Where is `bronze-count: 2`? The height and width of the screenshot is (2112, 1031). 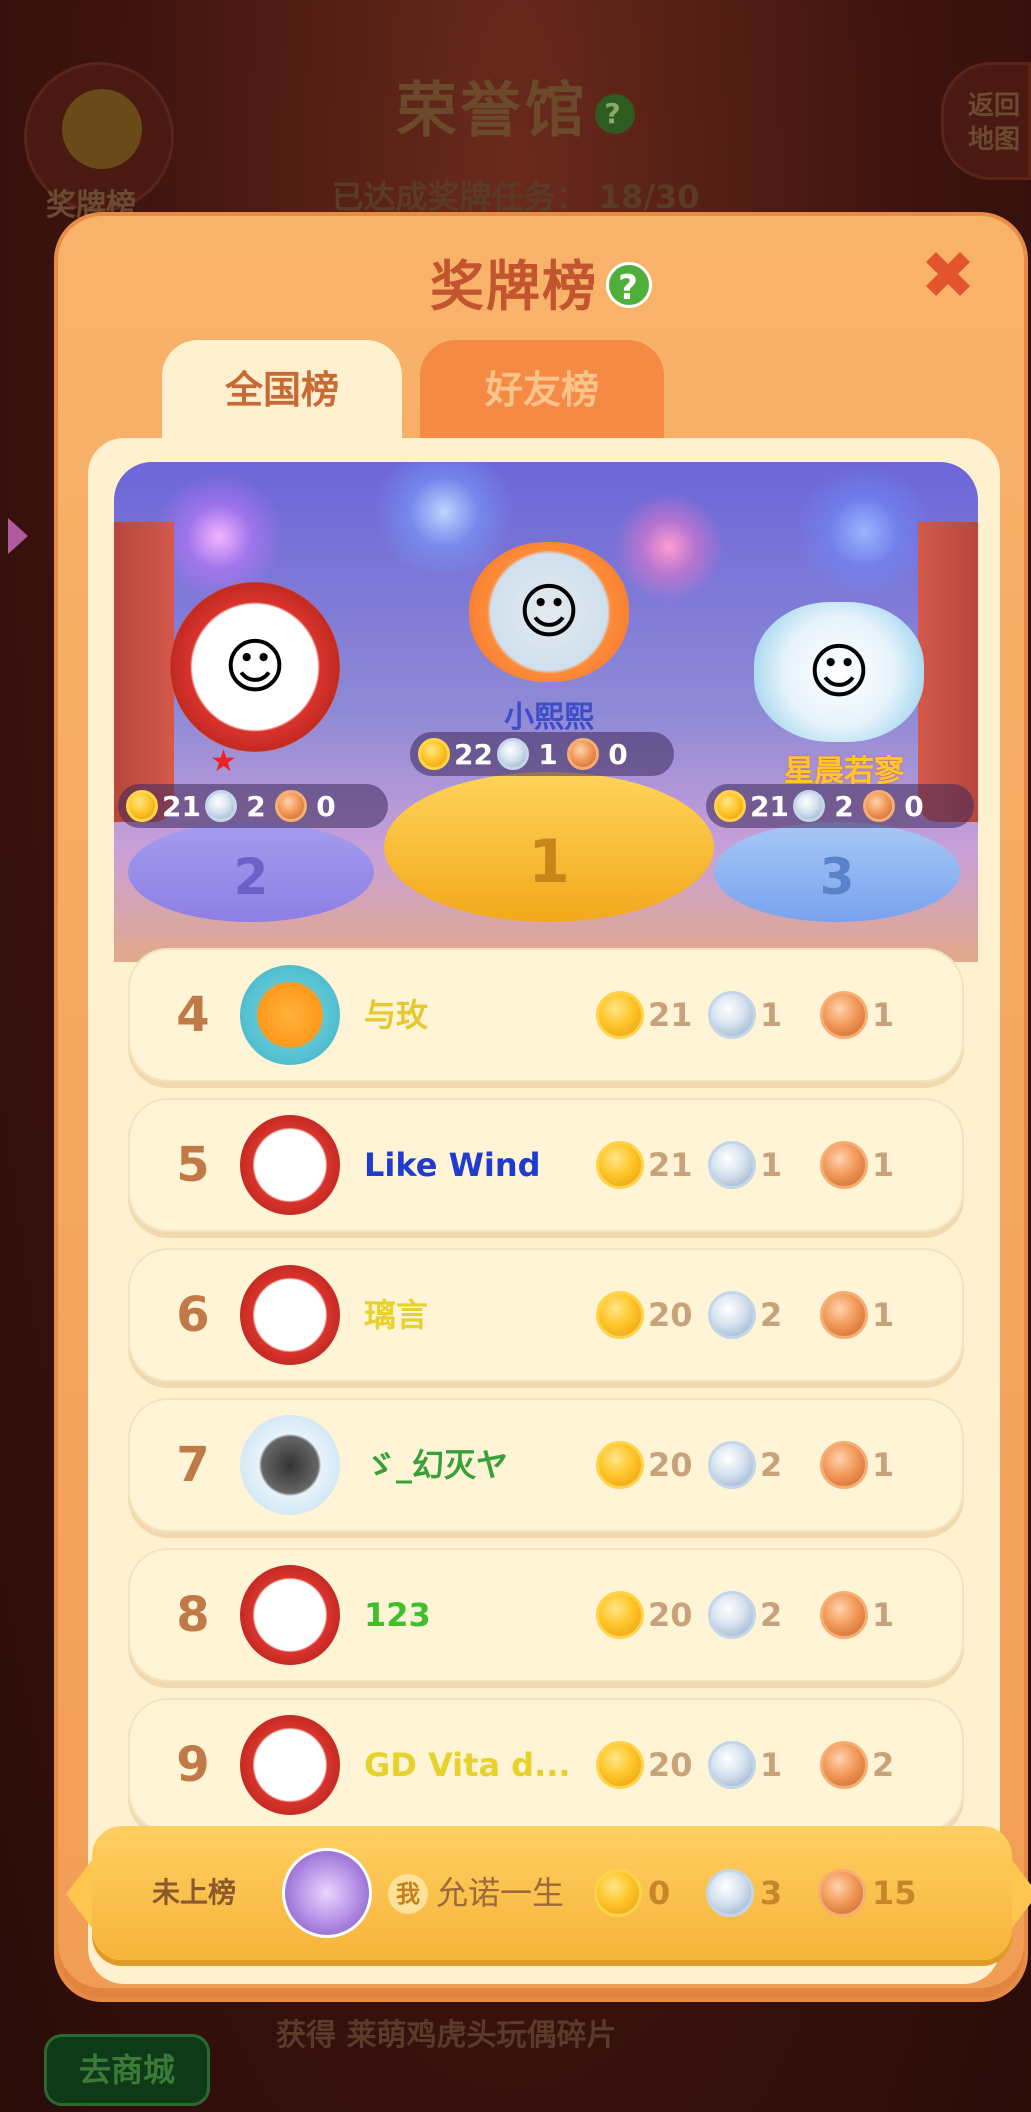 bronze-count: 2 is located at coordinates (883, 1765).